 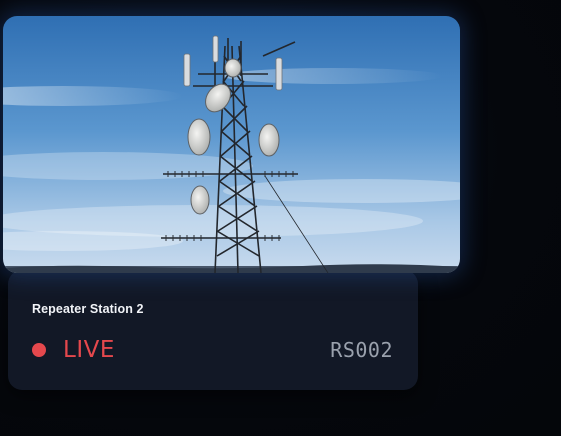 What do you see at coordinates (89, 350) in the screenshot?
I see `live-label: LIVE` at bounding box center [89, 350].